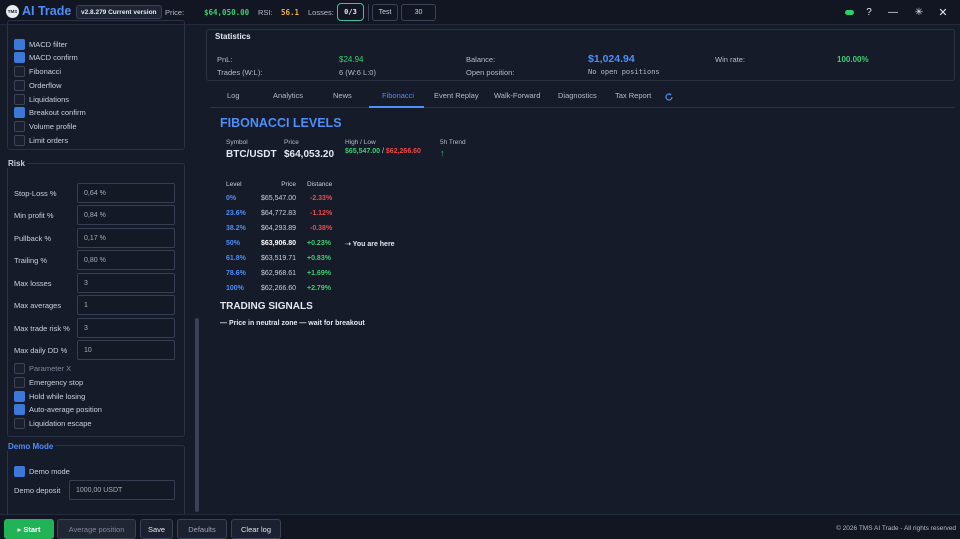 This screenshot has height=539, width=960. What do you see at coordinates (278, 213) in the screenshot?
I see `price-cell: $64,772.83` at bounding box center [278, 213].